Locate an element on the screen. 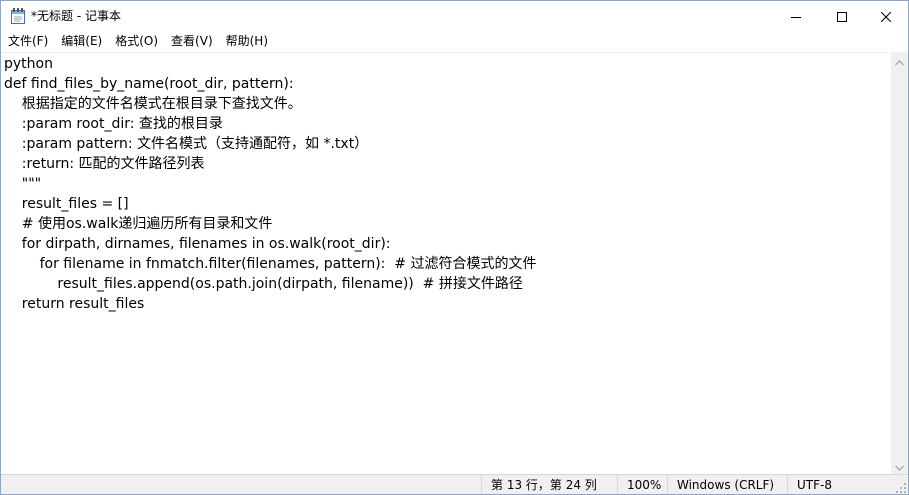  scroll-down-button is located at coordinates (899, 465).